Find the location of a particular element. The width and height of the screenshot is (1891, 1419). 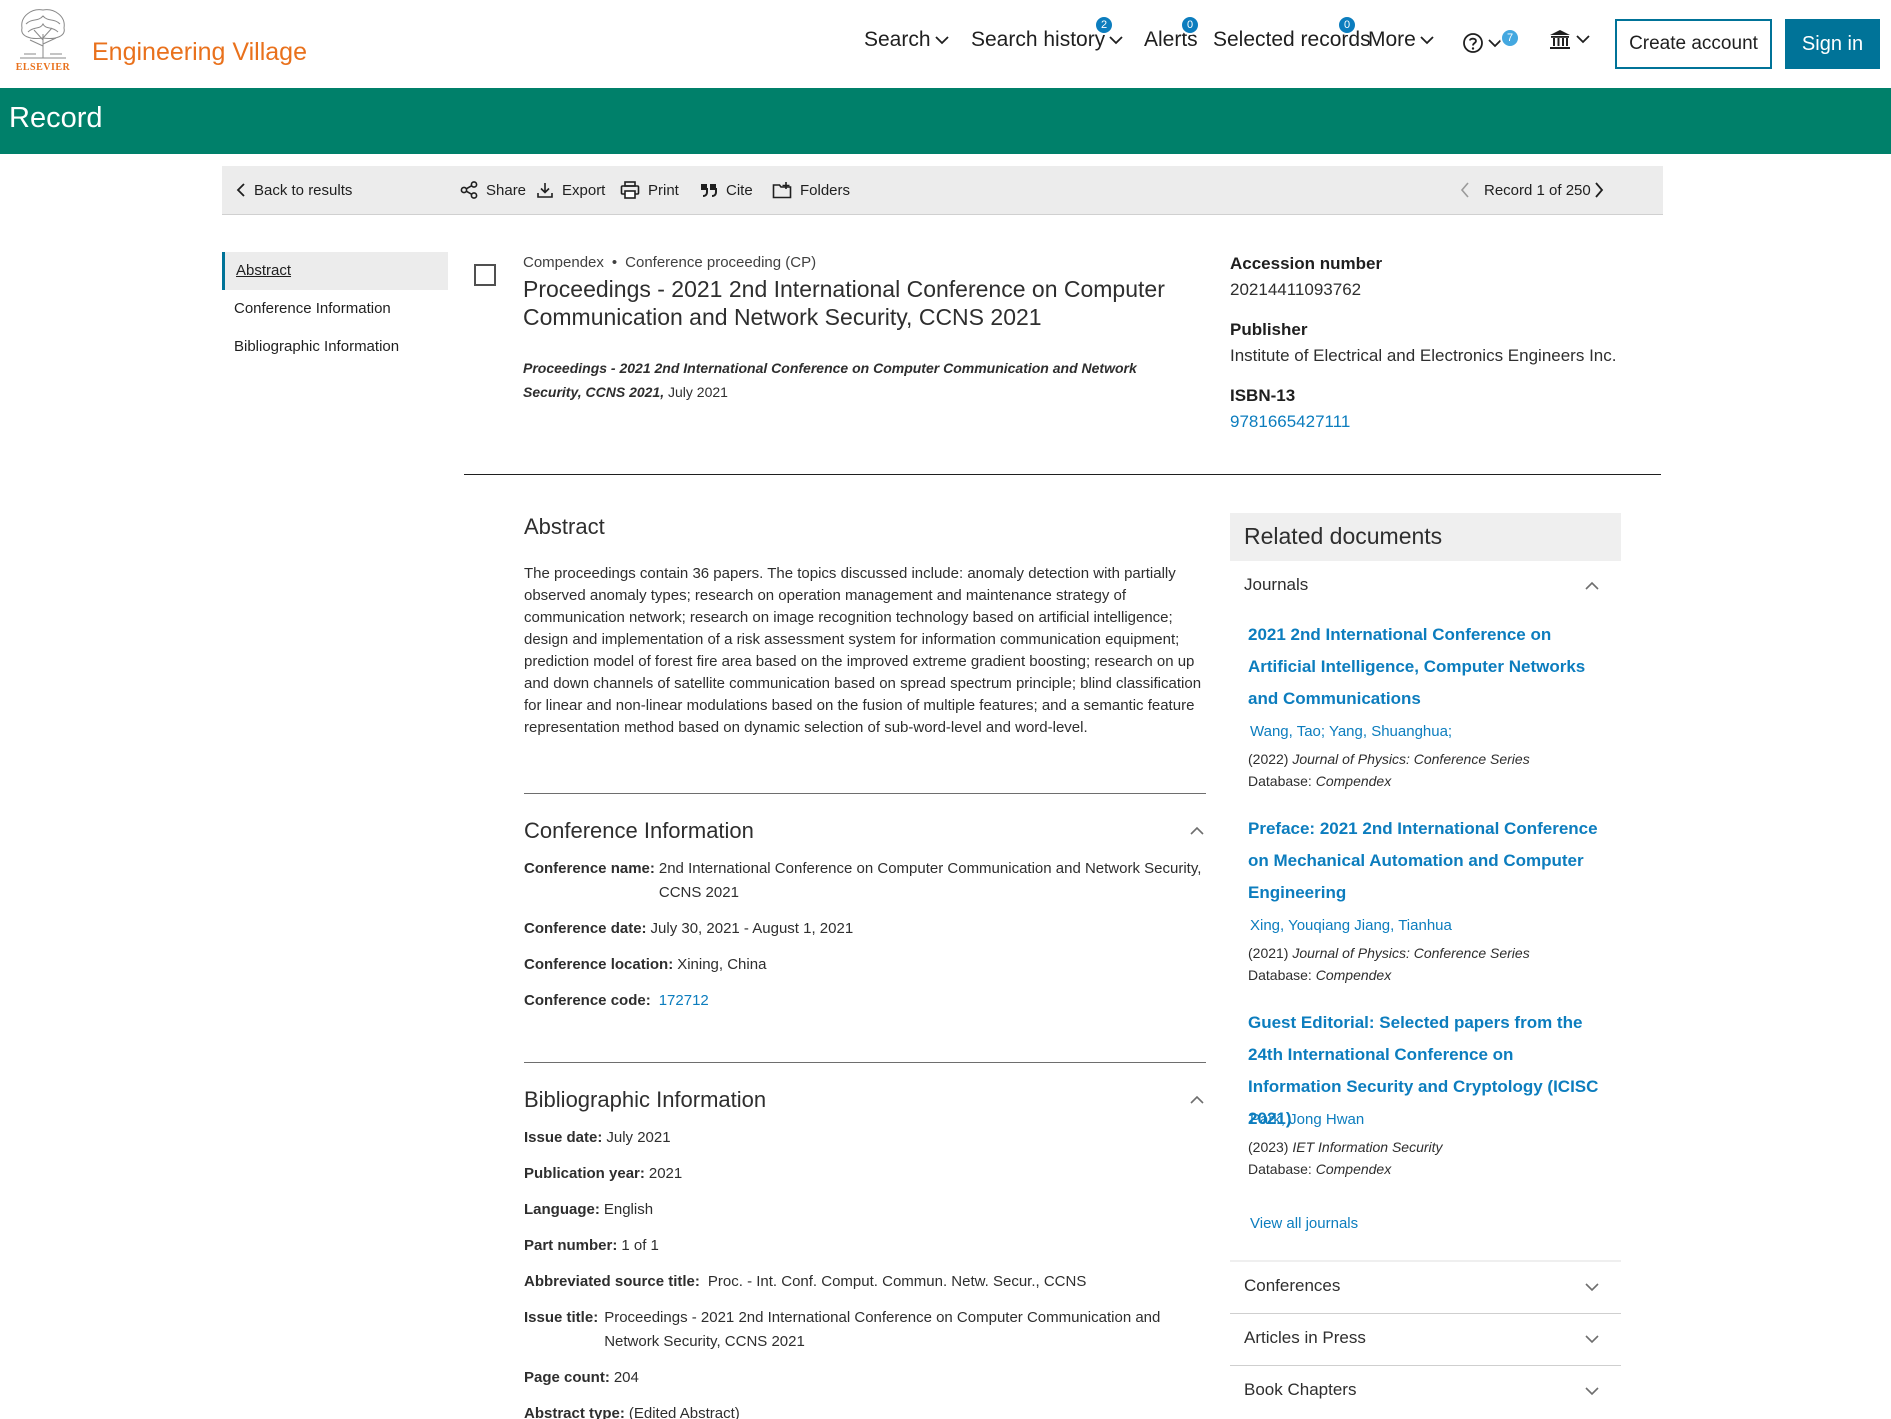

related-doc-journal-name: Journal of Physics: Conference Series is located at coordinates (1411, 953).